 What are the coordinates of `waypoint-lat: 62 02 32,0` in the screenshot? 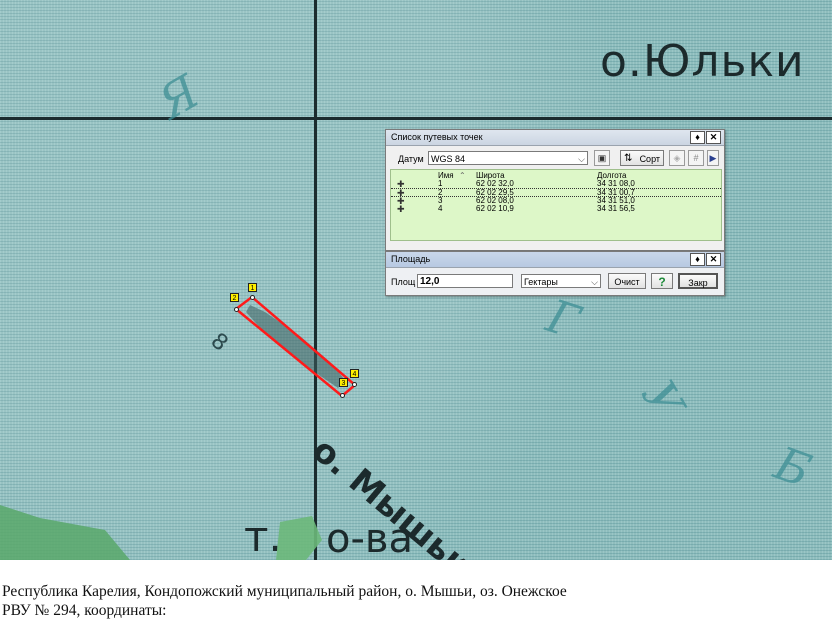 It's located at (495, 183).